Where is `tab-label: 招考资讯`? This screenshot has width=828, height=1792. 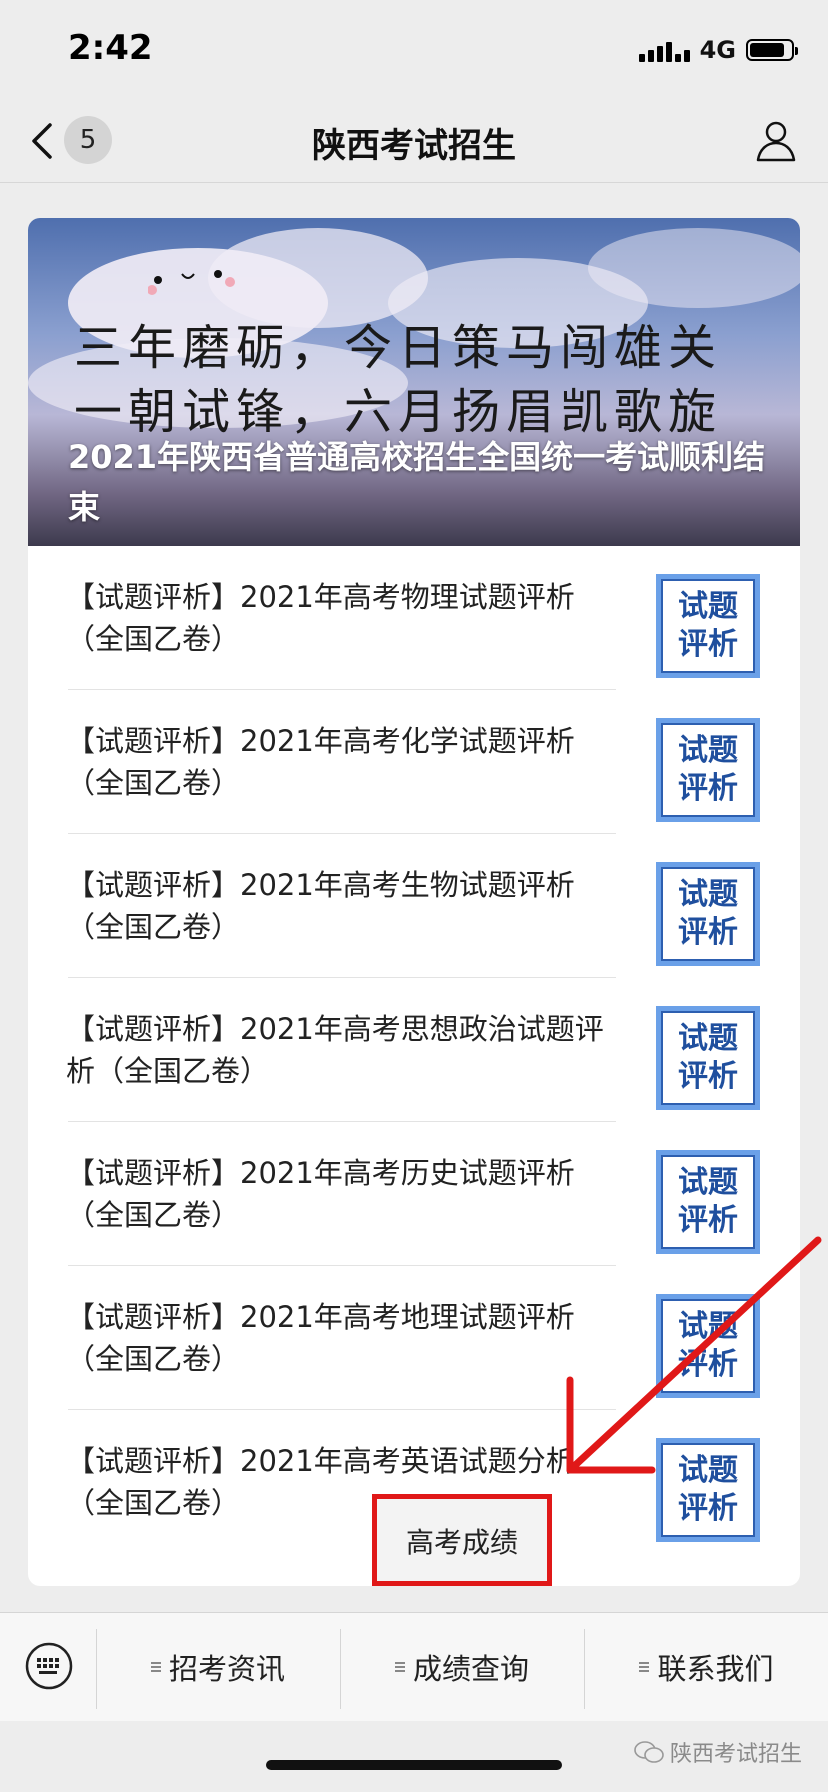 tab-label: 招考资讯 is located at coordinates (226, 1669).